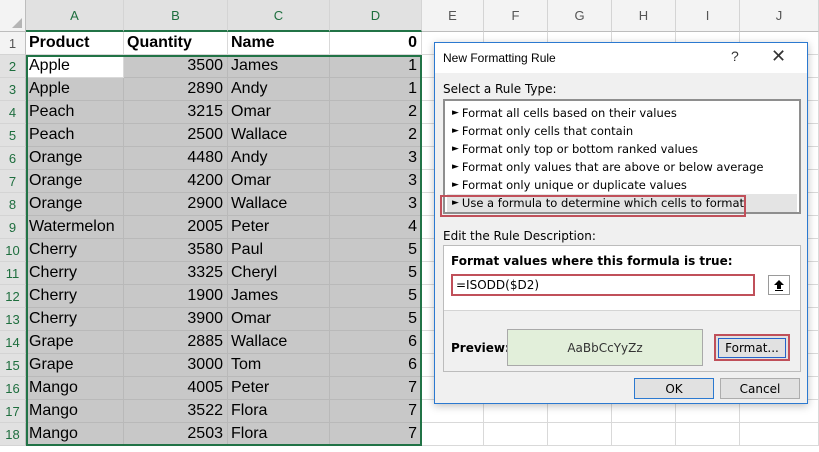  I want to click on cell-odd-flag: 2, so click(376, 112).